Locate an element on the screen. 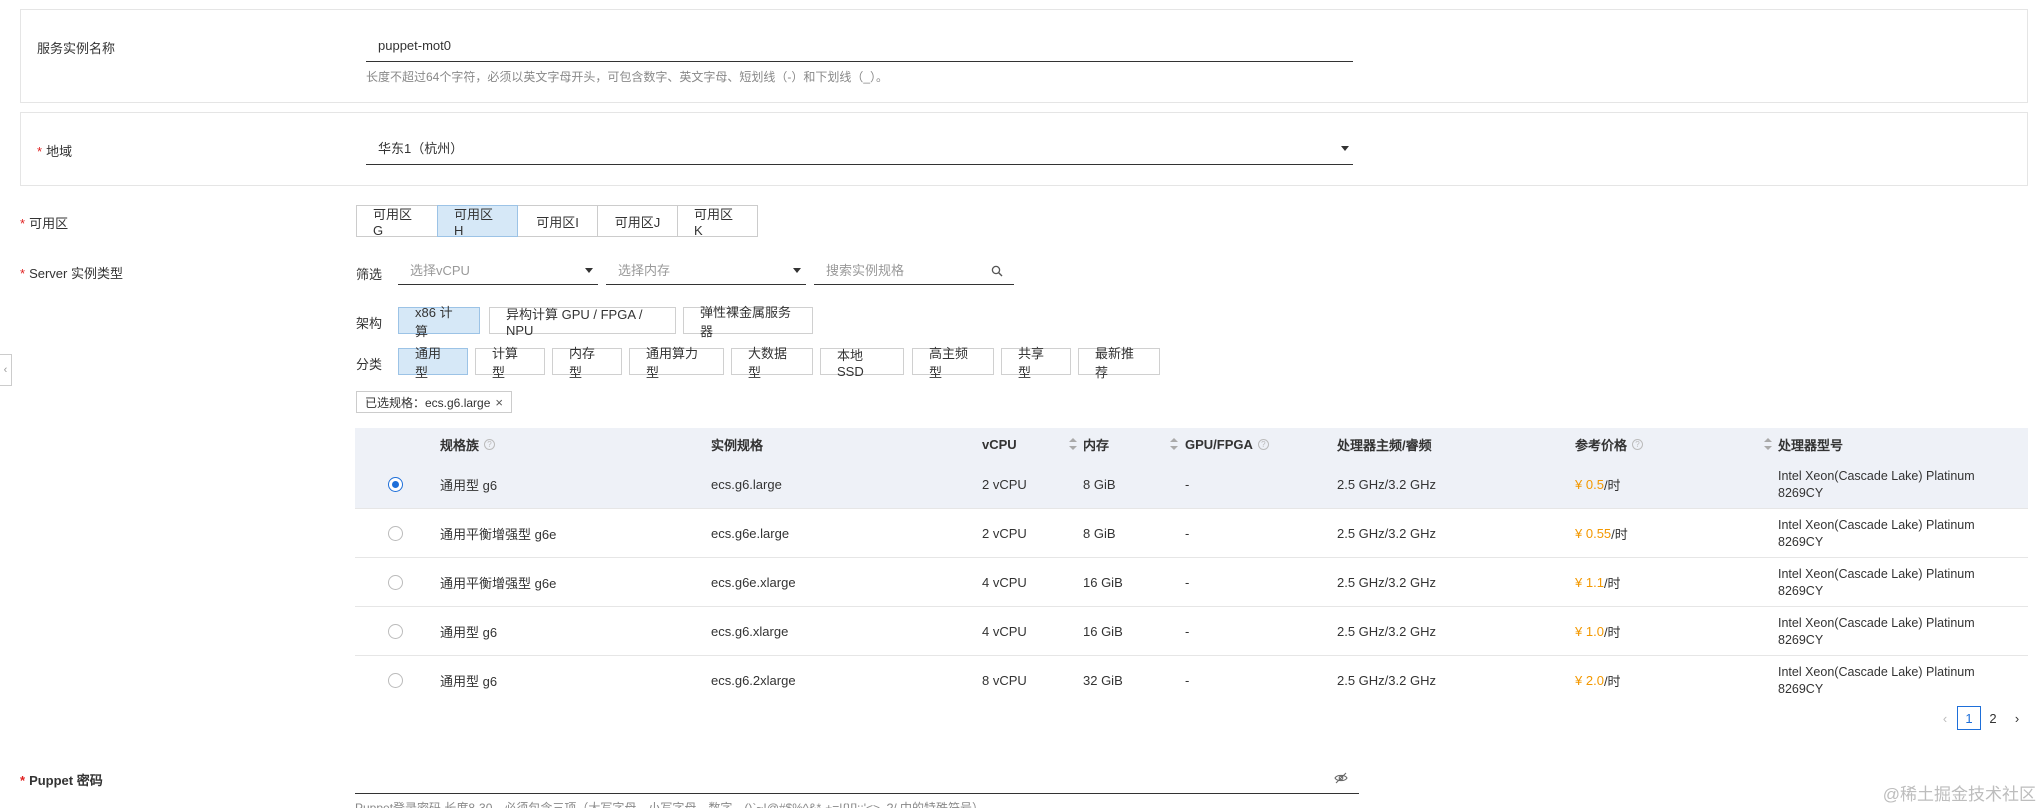 This screenshot has width=2042, height=808. zone-option-j: 可用区J is located at coordinates (637, 221).